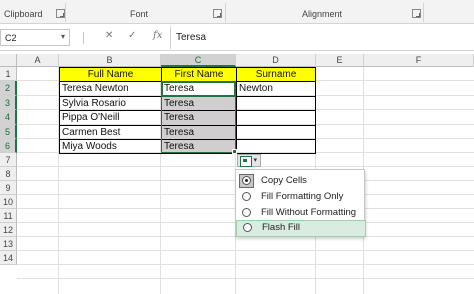 The height and width of the screenshot is (294, 474). I want to click on active-cell-border, so click(198, 89).